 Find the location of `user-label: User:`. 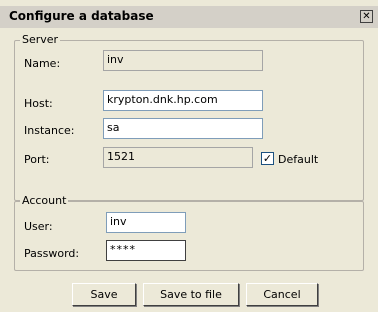

user-label: User: is located at coordinates (38, 226).